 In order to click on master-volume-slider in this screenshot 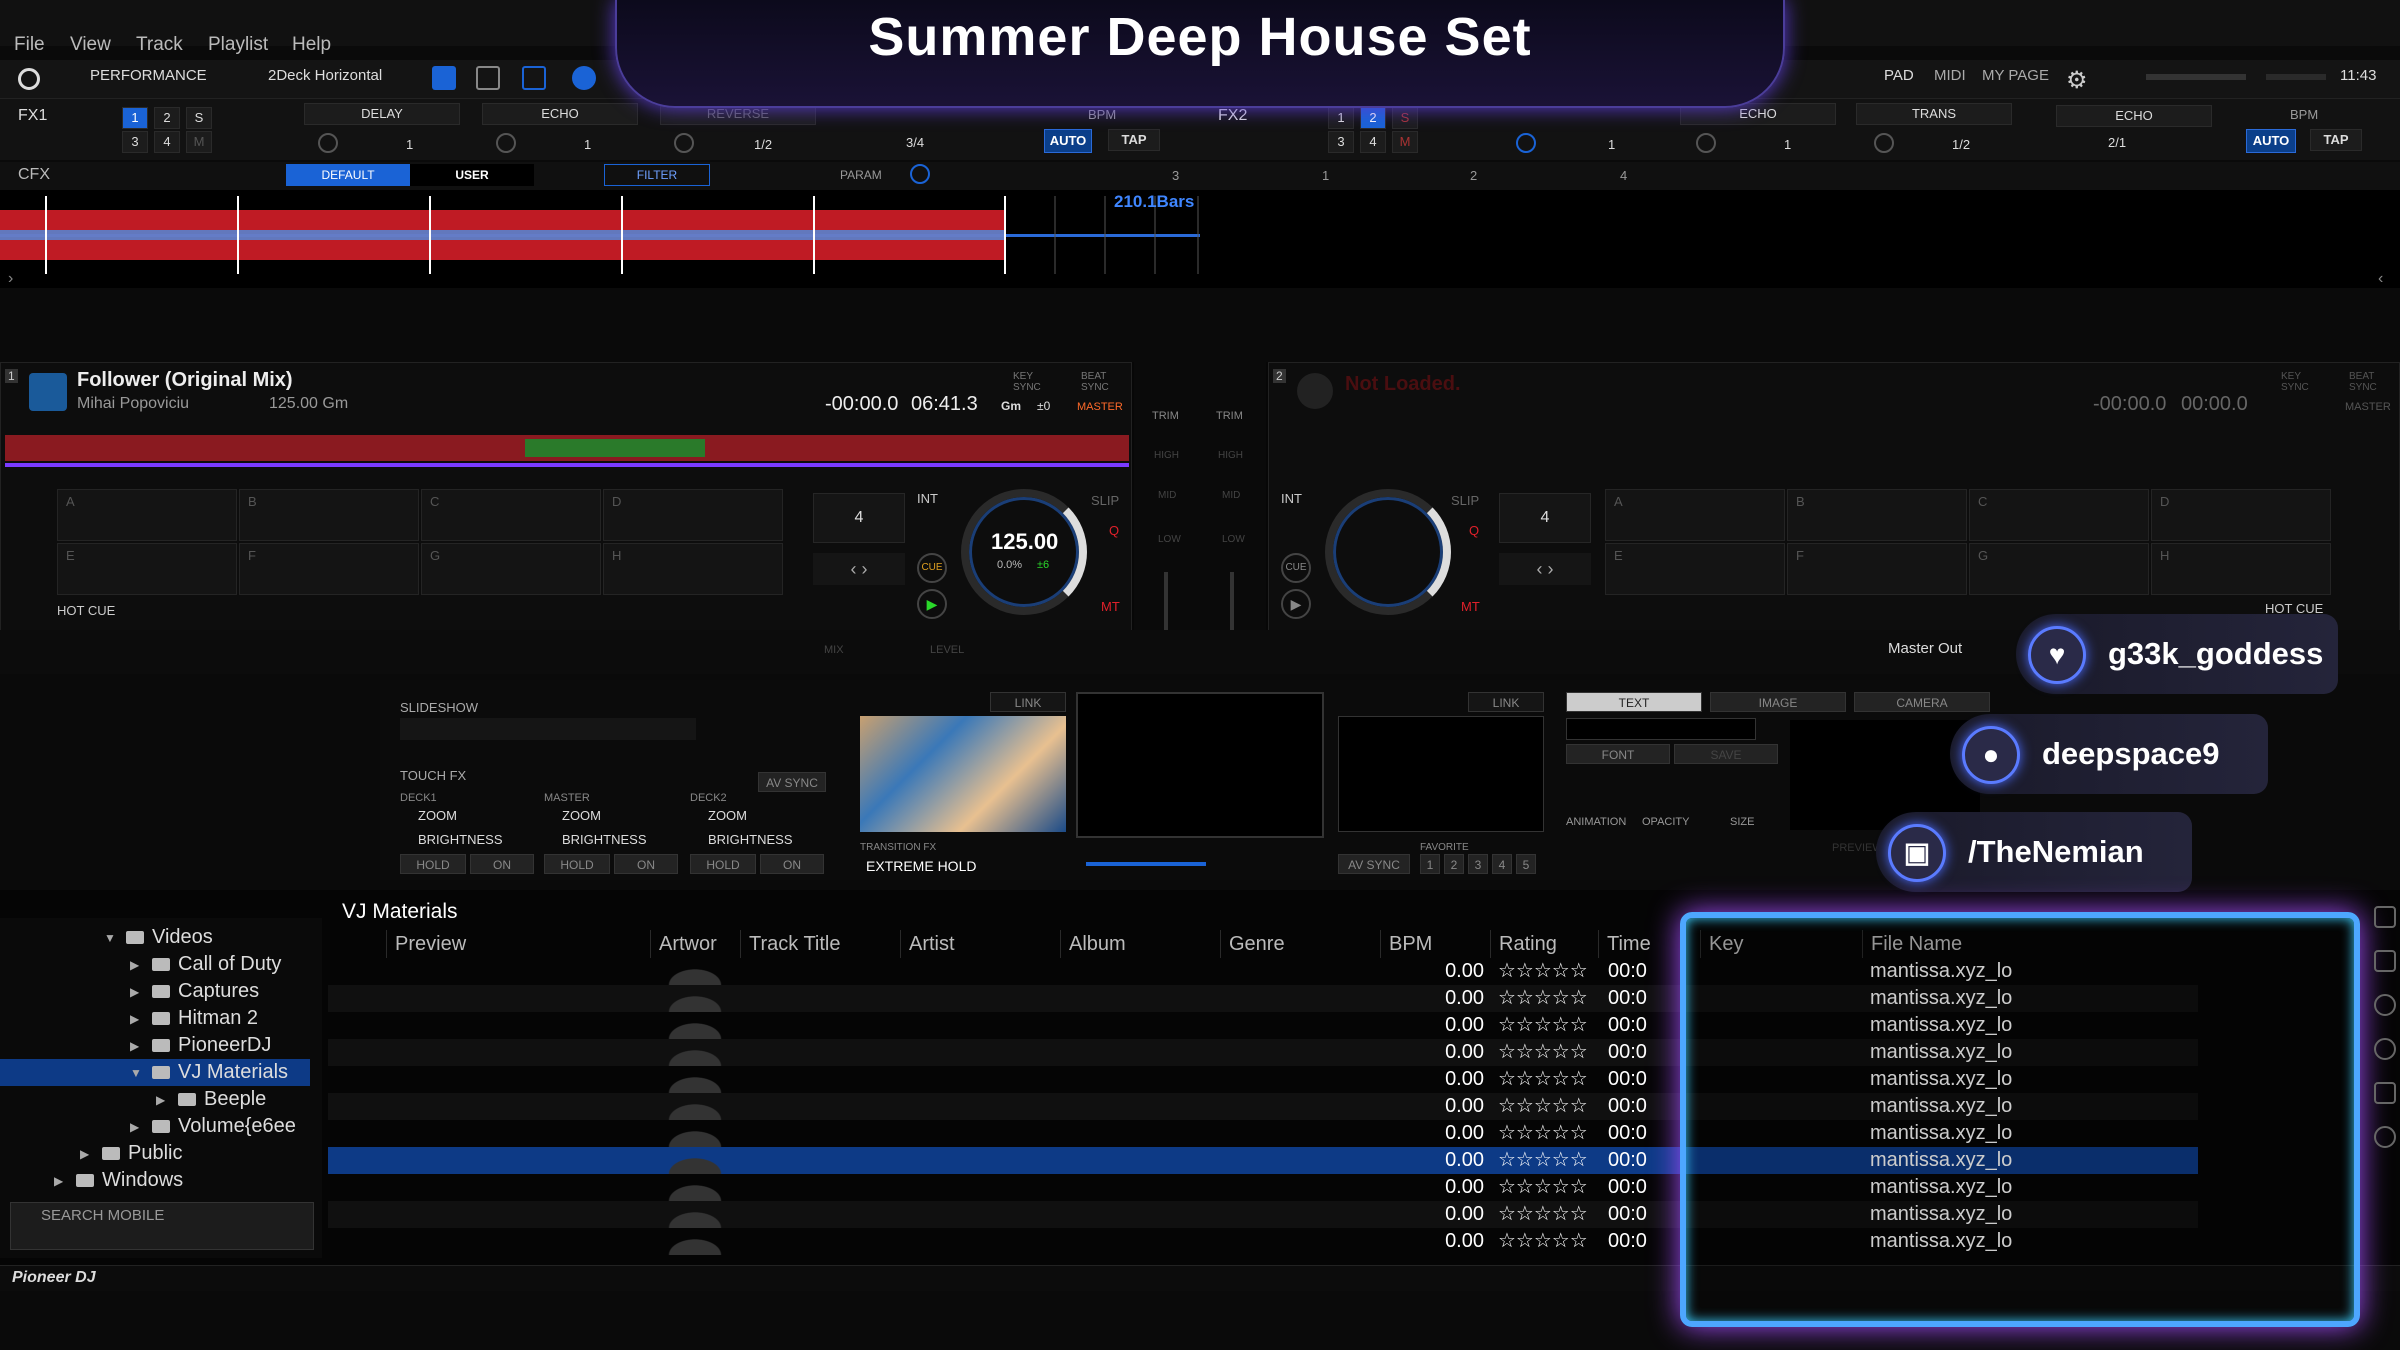, I will do `click(2196, 77)`.